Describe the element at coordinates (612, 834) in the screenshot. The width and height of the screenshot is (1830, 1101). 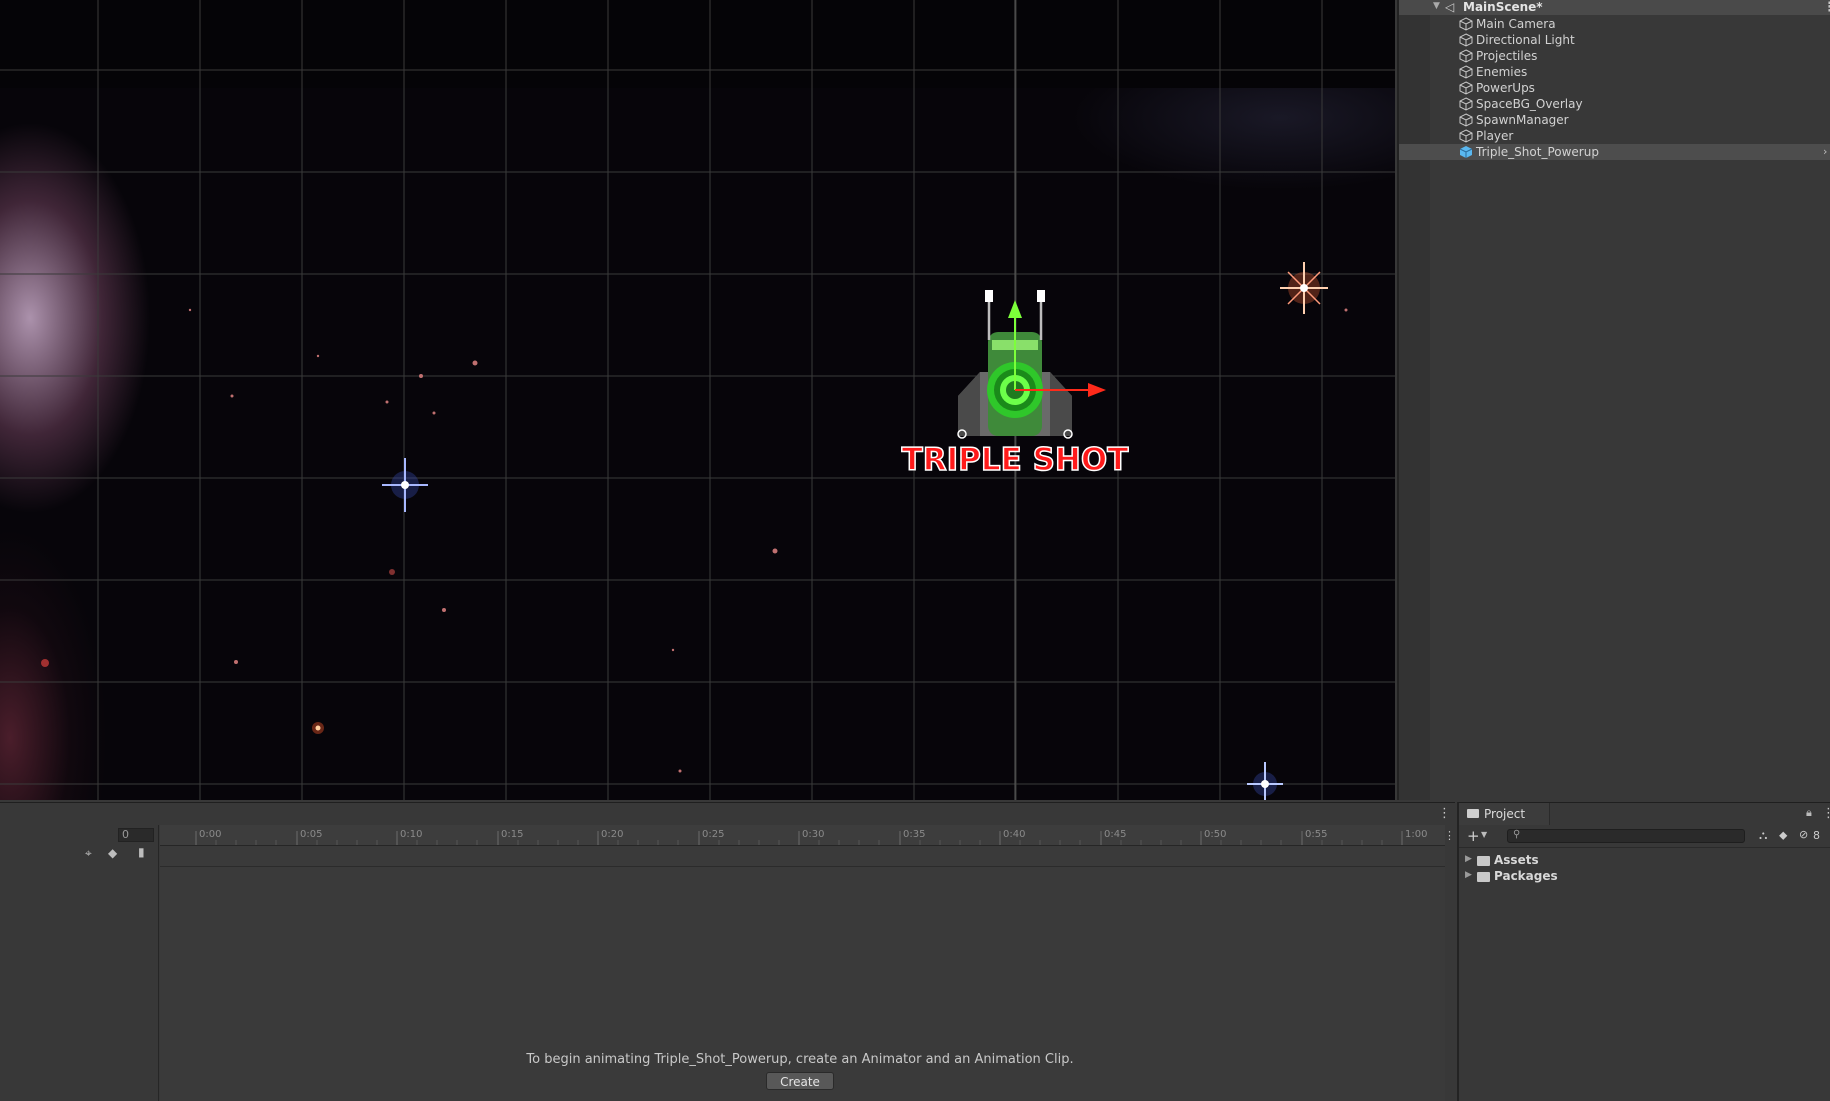
I see `time-tick-label: 0:20` at that location.